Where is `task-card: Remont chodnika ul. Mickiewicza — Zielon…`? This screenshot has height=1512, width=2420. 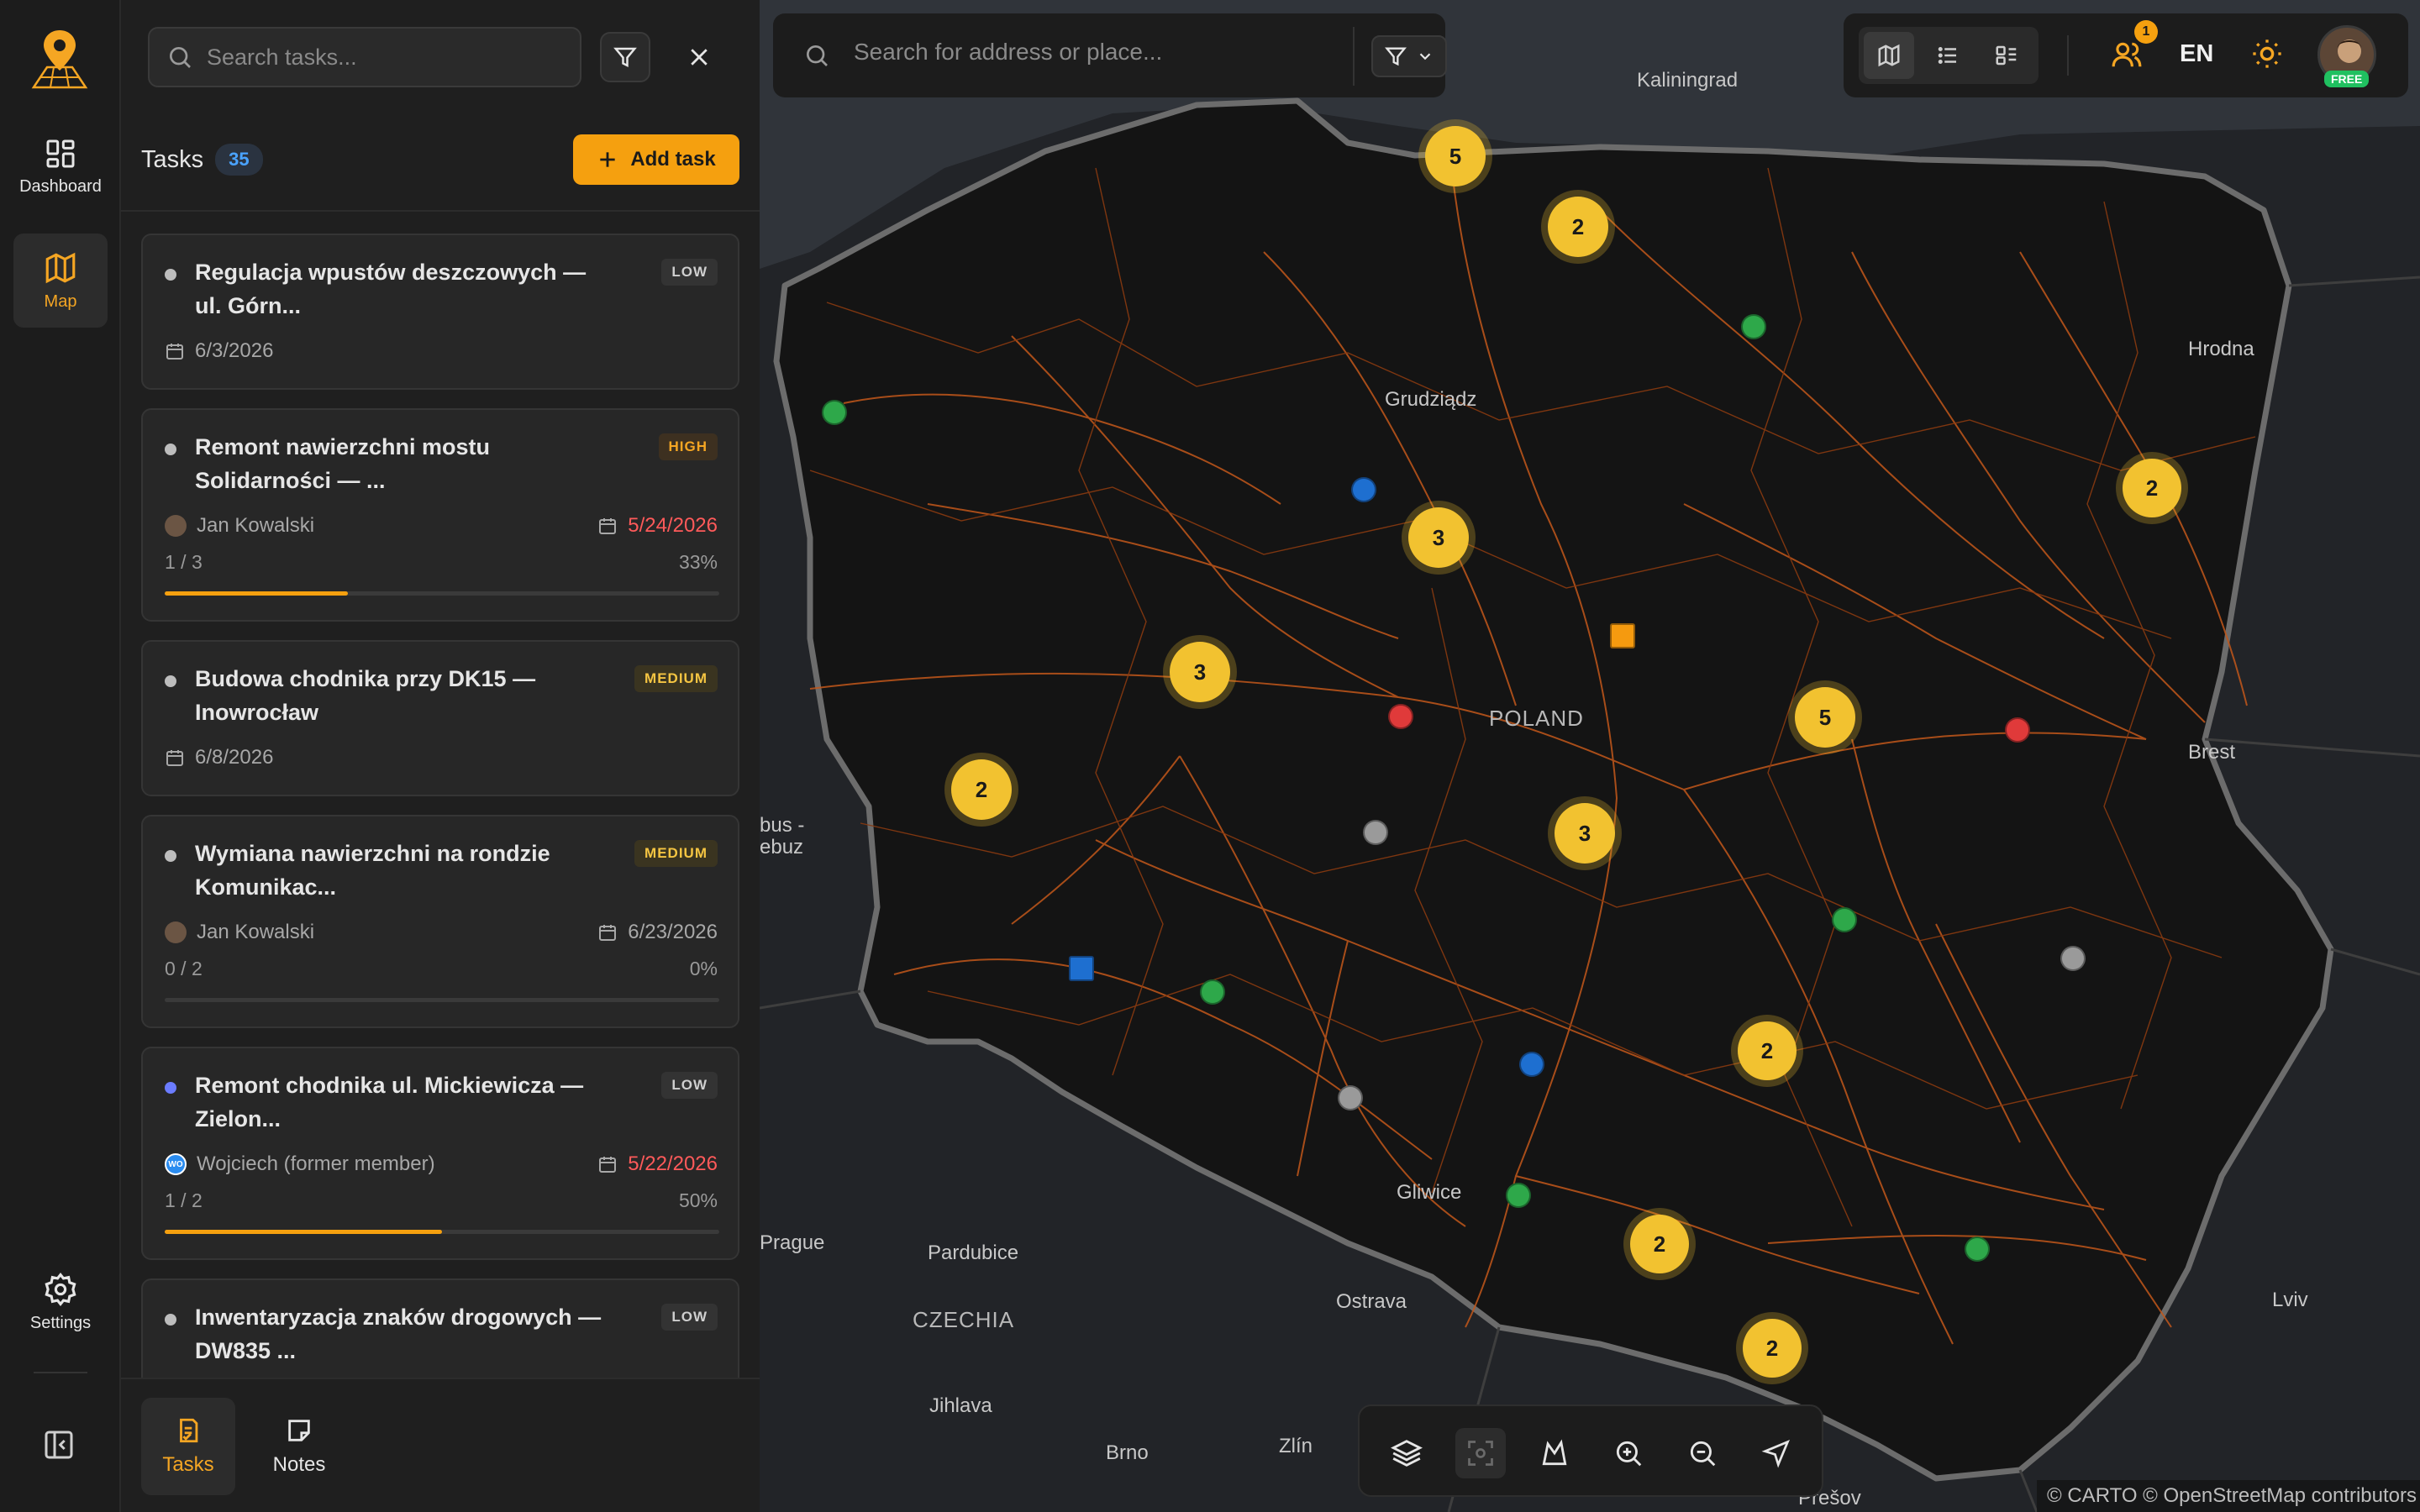 task-card: Remont chodnika ul. Mickiewicza — Zielon… is located at coordinates (440, 1153).